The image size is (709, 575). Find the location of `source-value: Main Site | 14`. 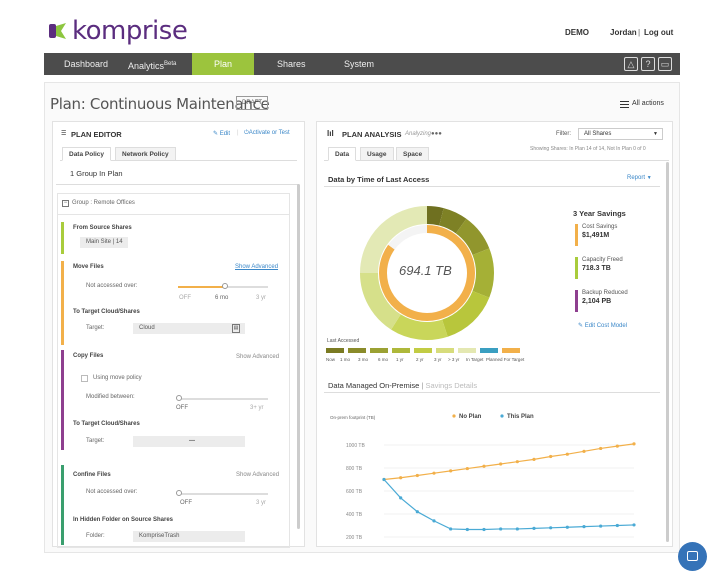

source-value: Main Site | 14 is located at coordinates (104, 242).